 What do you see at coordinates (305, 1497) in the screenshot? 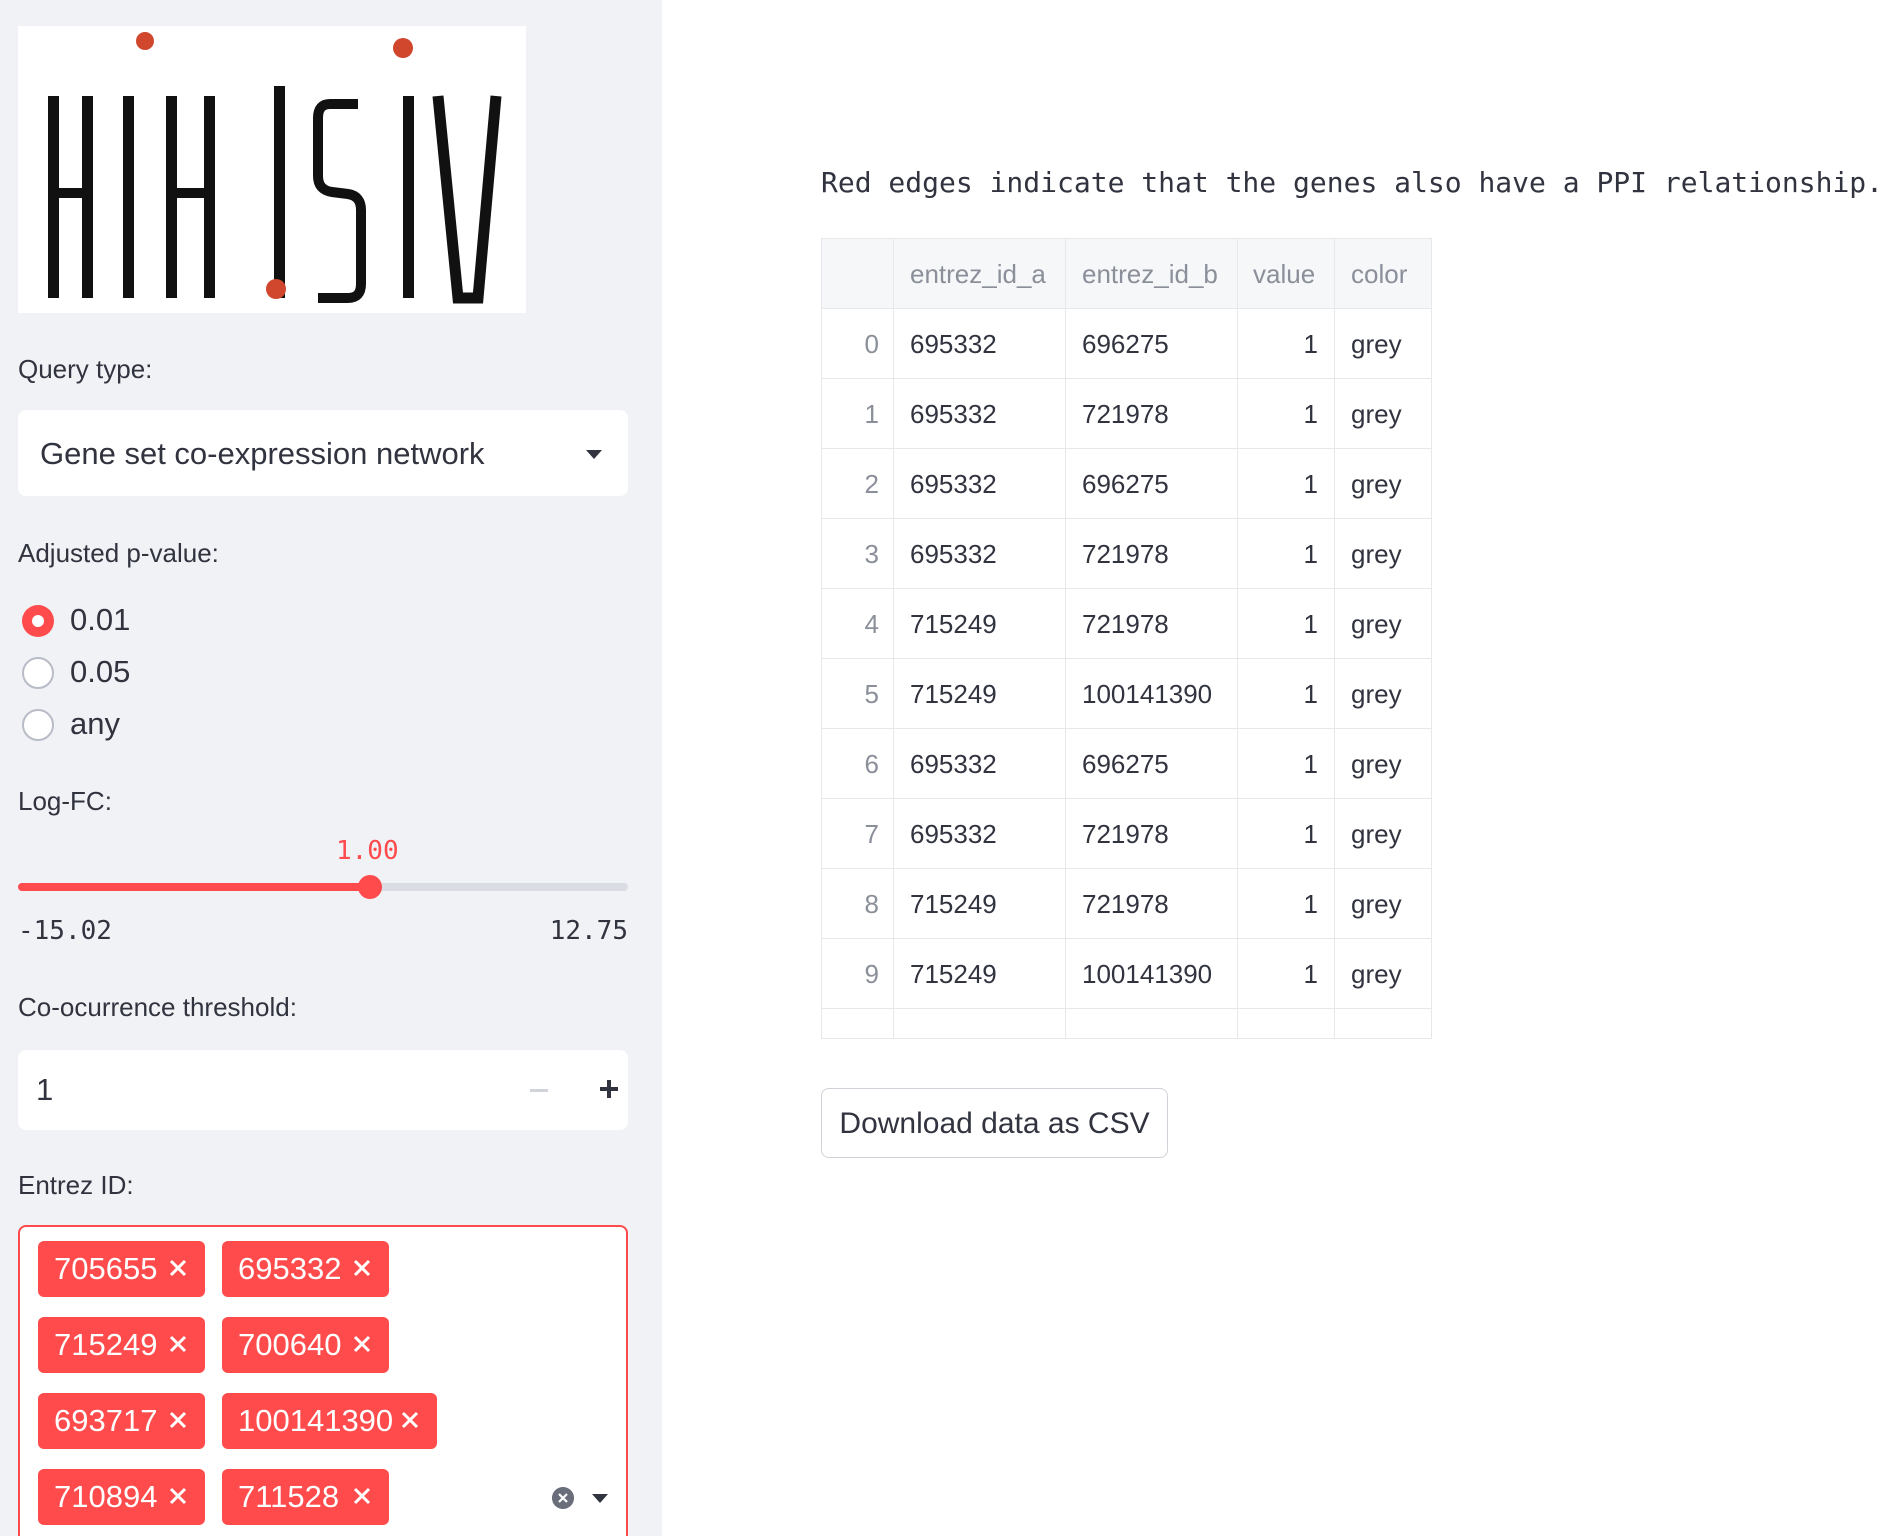
I see `entrez-tag: 711528` at bounding box center [305, 1497].